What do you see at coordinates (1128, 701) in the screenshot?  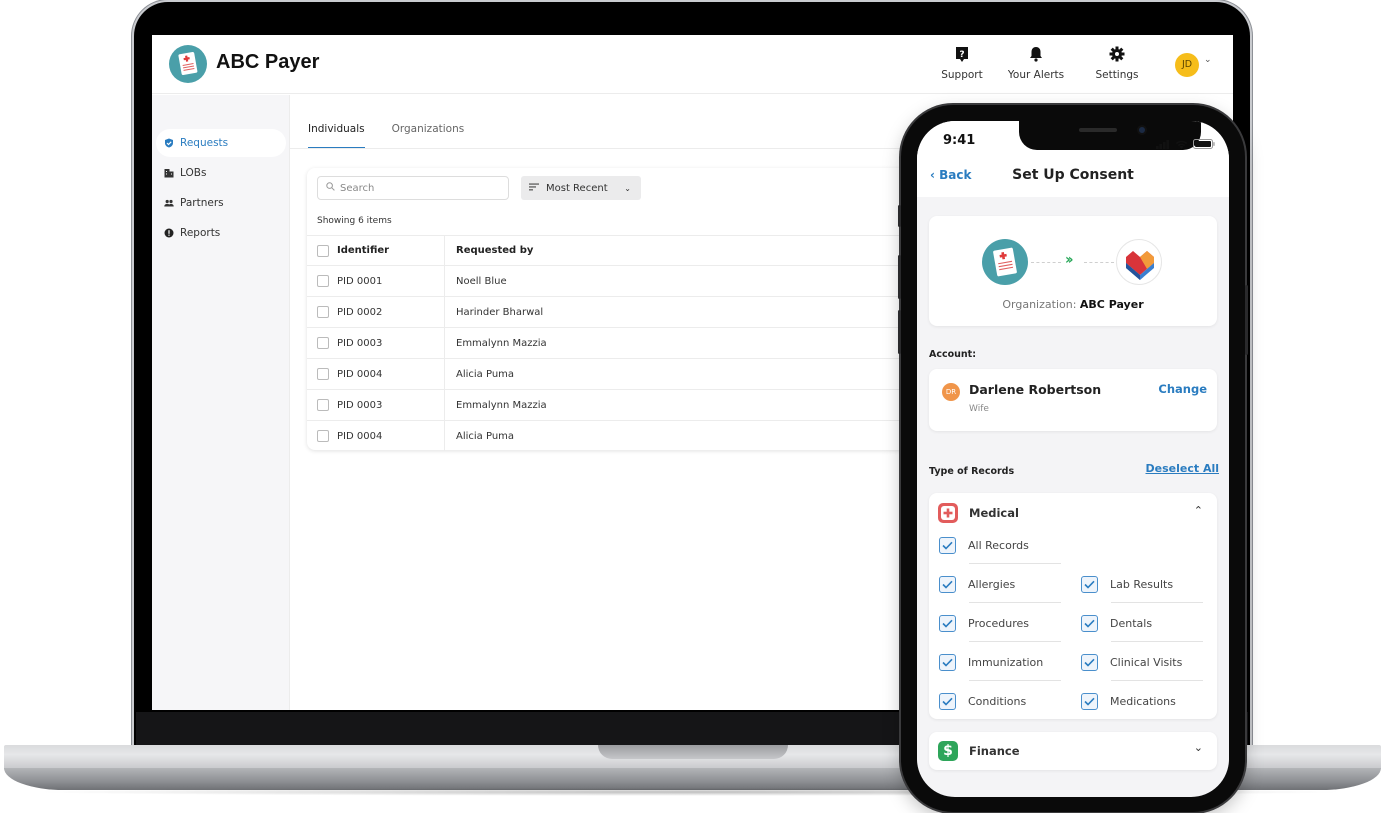 I see `record-medications: Medications` at bounding box center [1128, 701].